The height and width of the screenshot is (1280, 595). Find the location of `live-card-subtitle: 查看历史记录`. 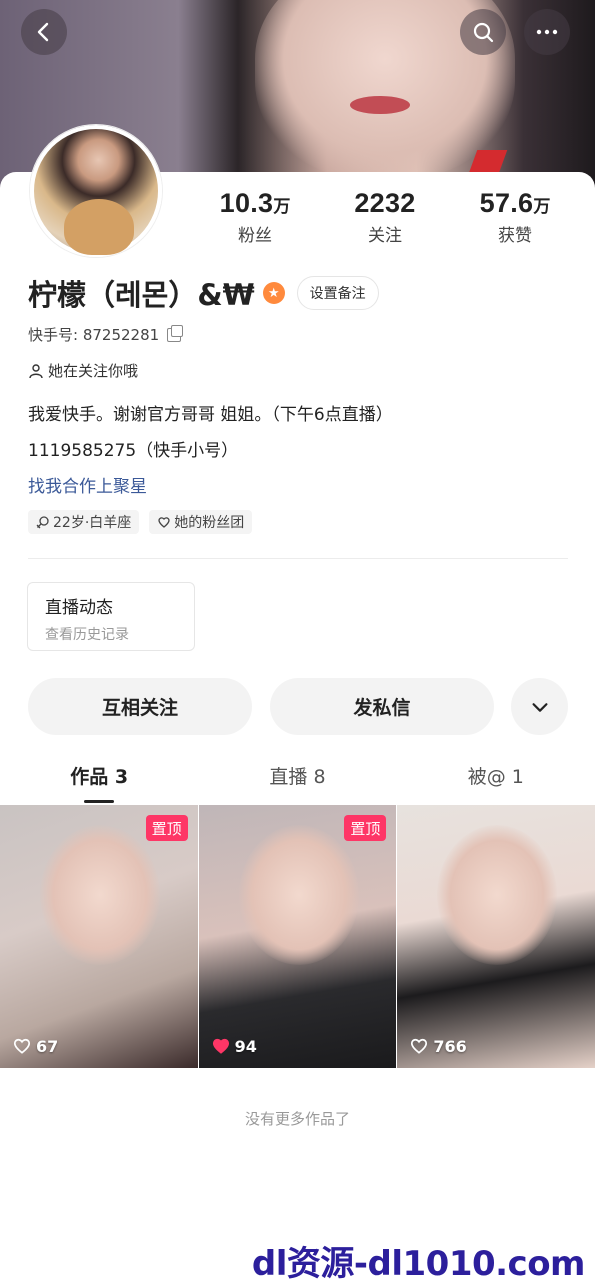

live-card-subtitle: 查看历史记录 is located at coordinates (87, 635).